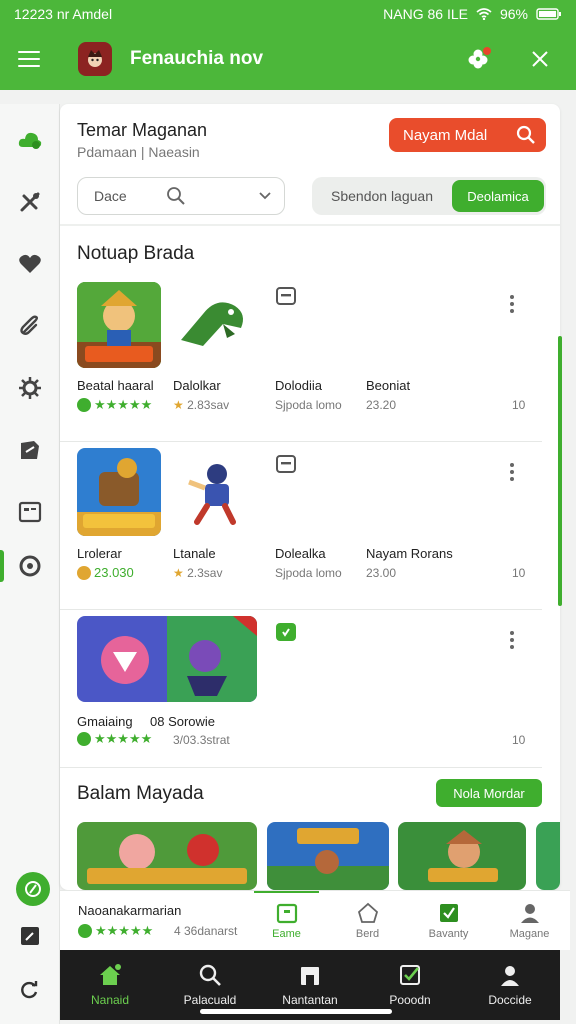 This screenshot has width=576, height=1024. I want to click on paperclip-icon, so click(29, 325).